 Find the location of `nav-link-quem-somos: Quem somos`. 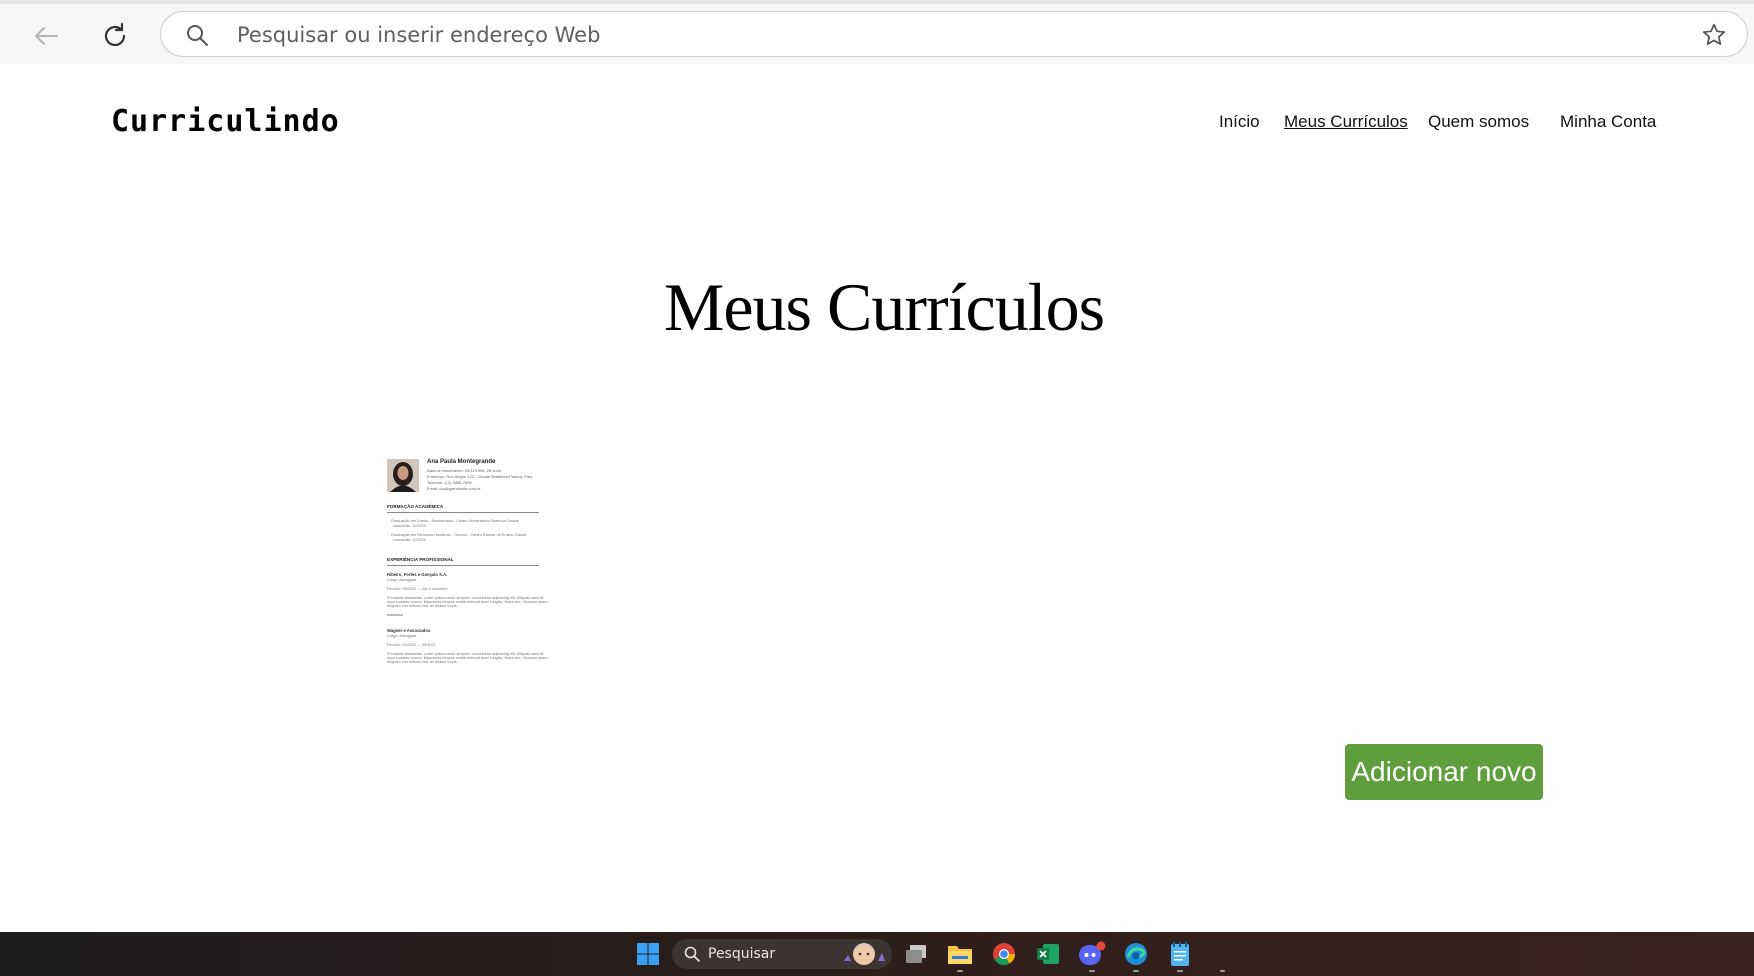

nav-link-quem-somos: Quem somos is located at coordinates (1478, 122).